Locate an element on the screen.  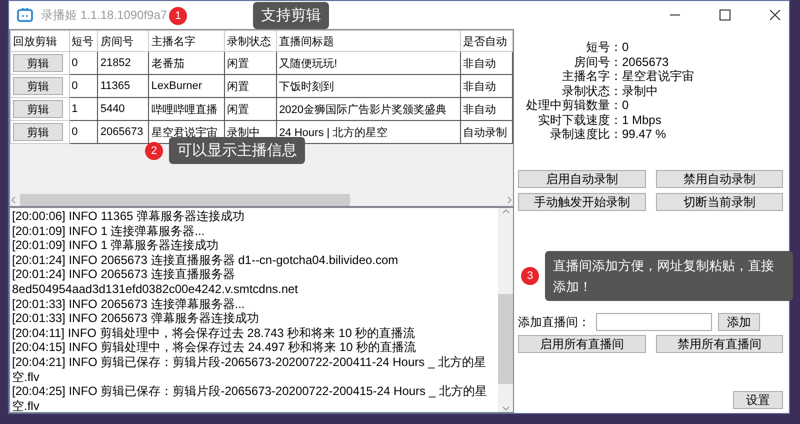
room-url-field is located at coordinates (654, 322).